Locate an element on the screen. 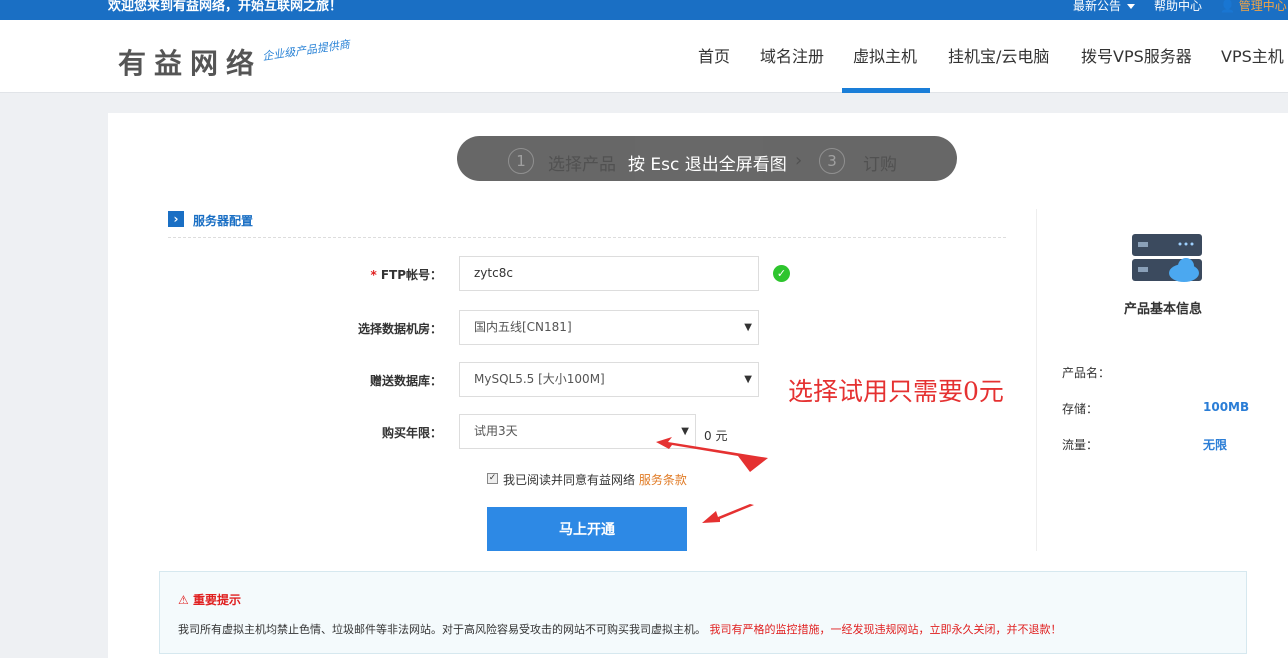  top-bar: 欢迎您来到有益网络，开始互联网之旅！ 最新公告 帮助中心 👤 管理中心 is located at coordinates (644, 10).